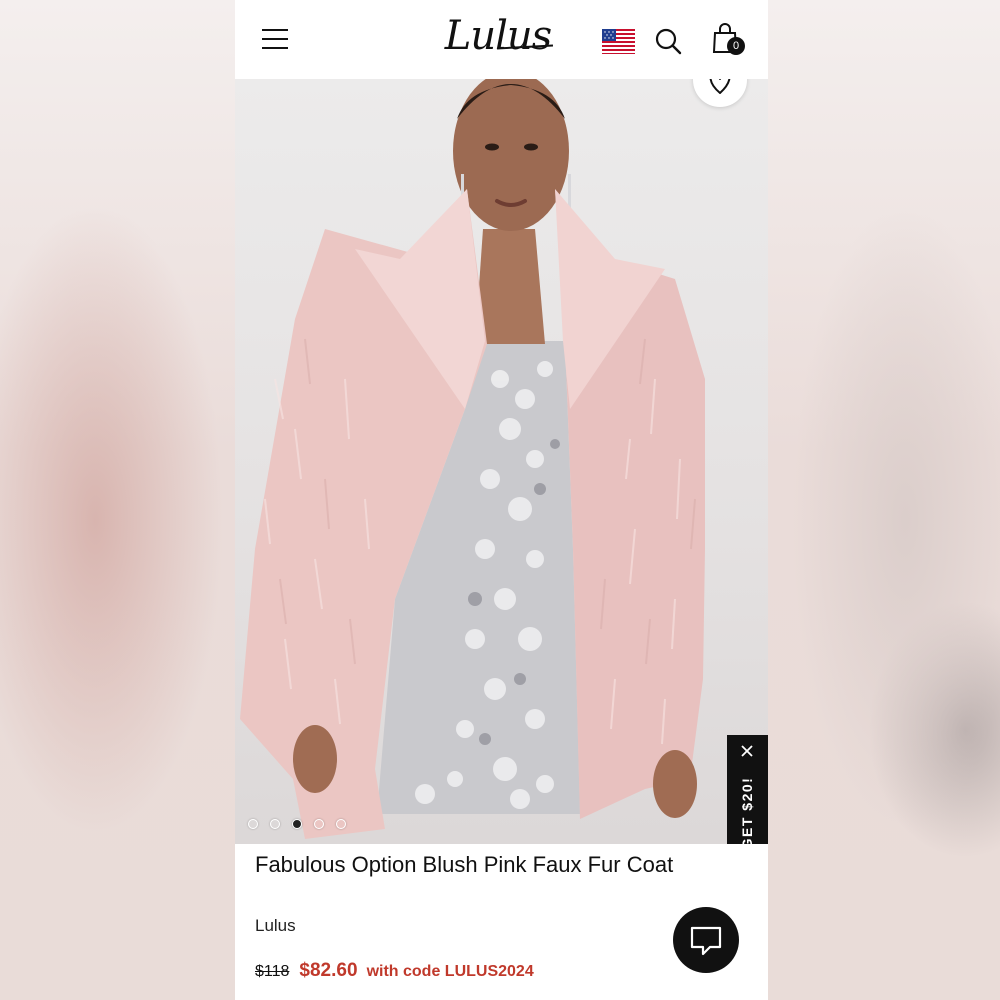 The width and height of the screenshot is (1000, 1000). What do you see at coordinates (668, 41) in the screenshot?
I see `search-icon` at bounding box center [668, 41].